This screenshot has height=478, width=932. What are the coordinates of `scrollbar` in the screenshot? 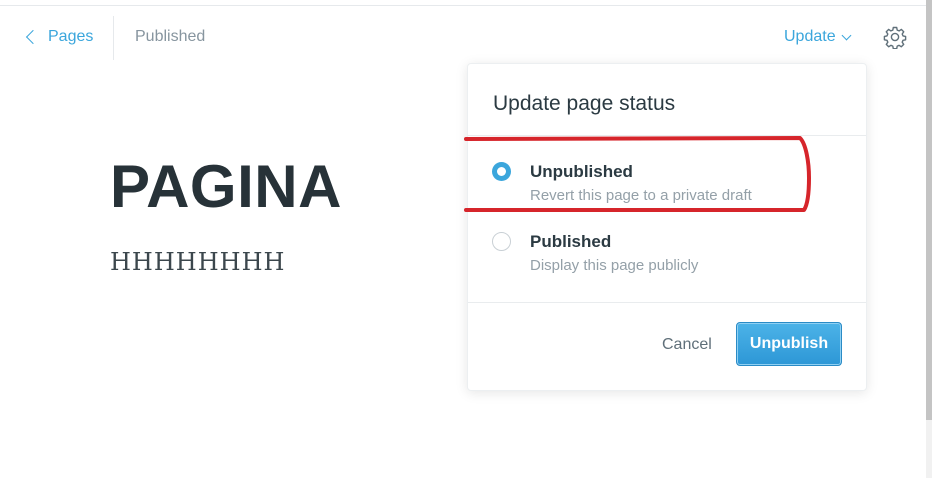 It's located at (929, 239).